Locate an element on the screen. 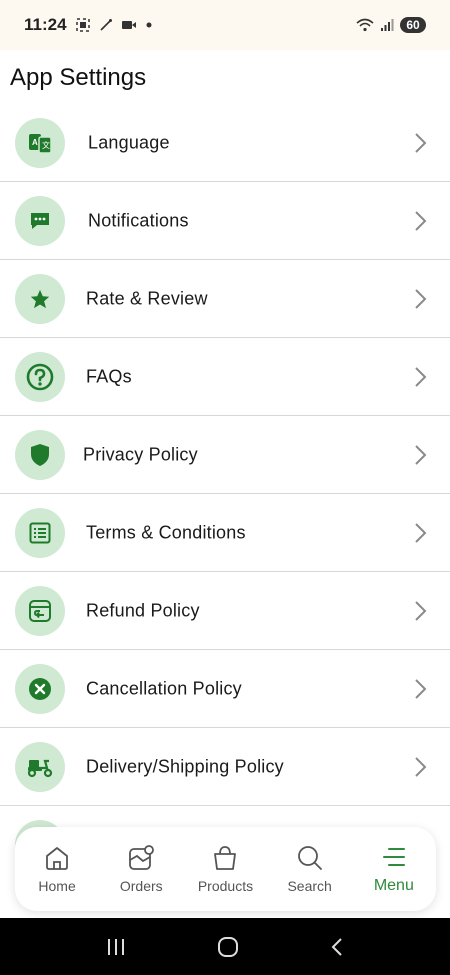  settings-item-label: Refund Policy is located at coordinates (143, 610).